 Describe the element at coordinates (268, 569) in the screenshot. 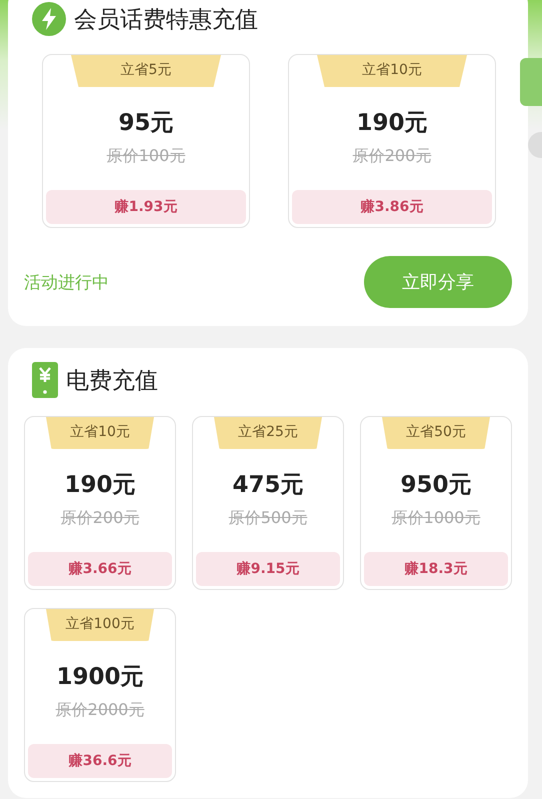

I see `earn-label: 赚9.15元` at that location.